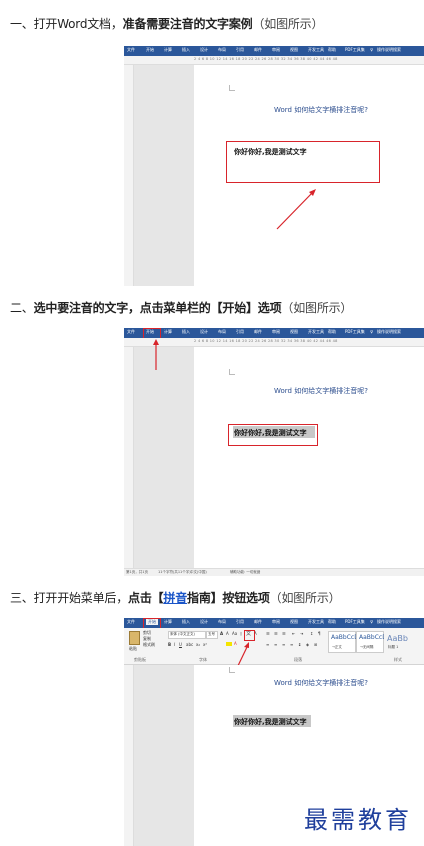 Image resolution: width=424 pixels, height=846 pixels. I want to click on superscript-button: x², so click(205, 644).